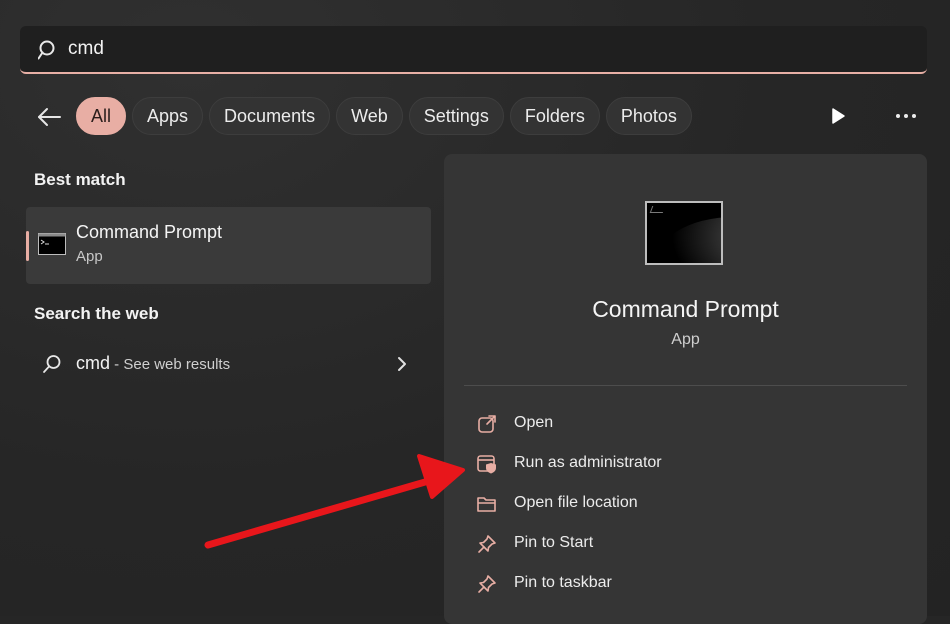 This screenshot has height=624, width=950. I want to click on best-match-type: App, so click(89, 256).